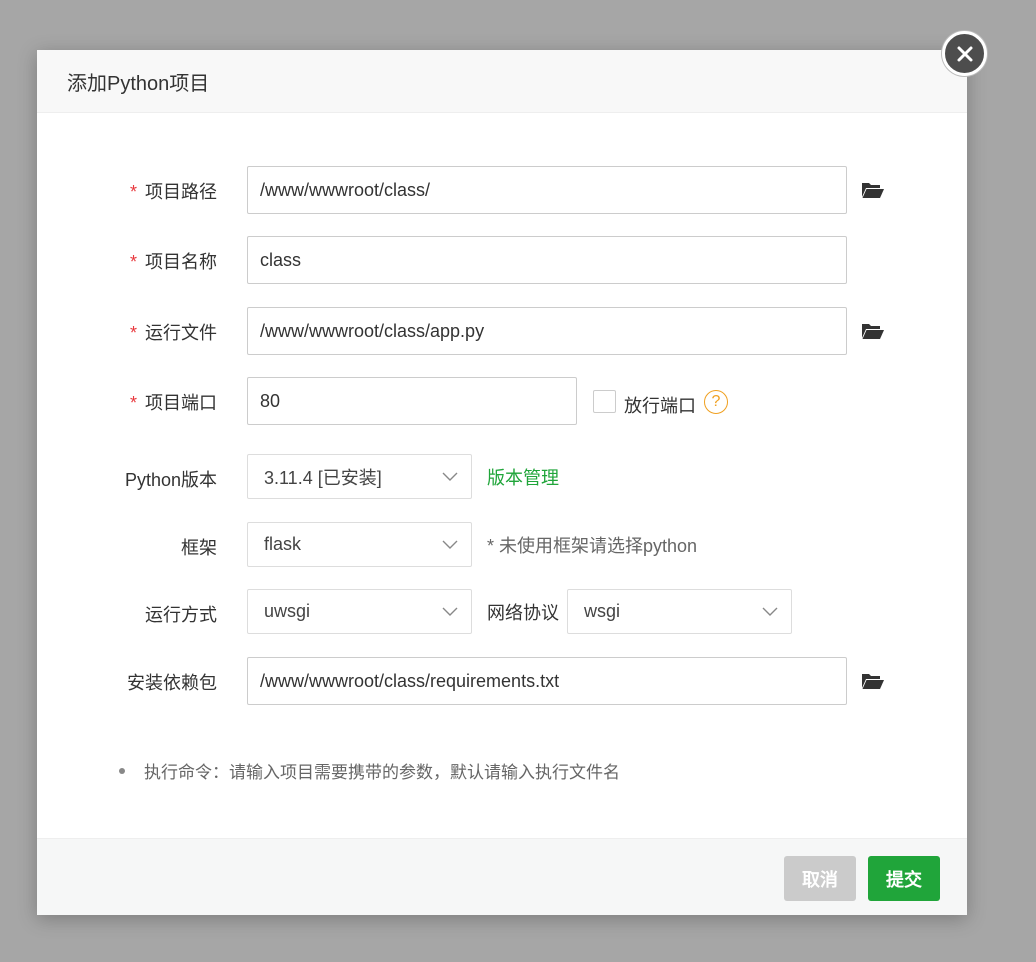 The width and height of the screenshot is (1036, 962). I want to click on run-mode-selected: uwsgi, so click(287, 611).